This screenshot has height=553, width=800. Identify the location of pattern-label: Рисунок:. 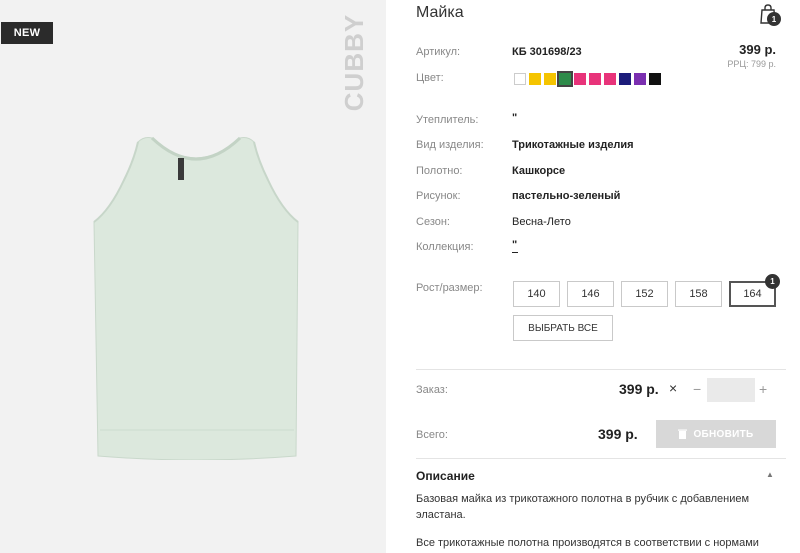
(438, 196).